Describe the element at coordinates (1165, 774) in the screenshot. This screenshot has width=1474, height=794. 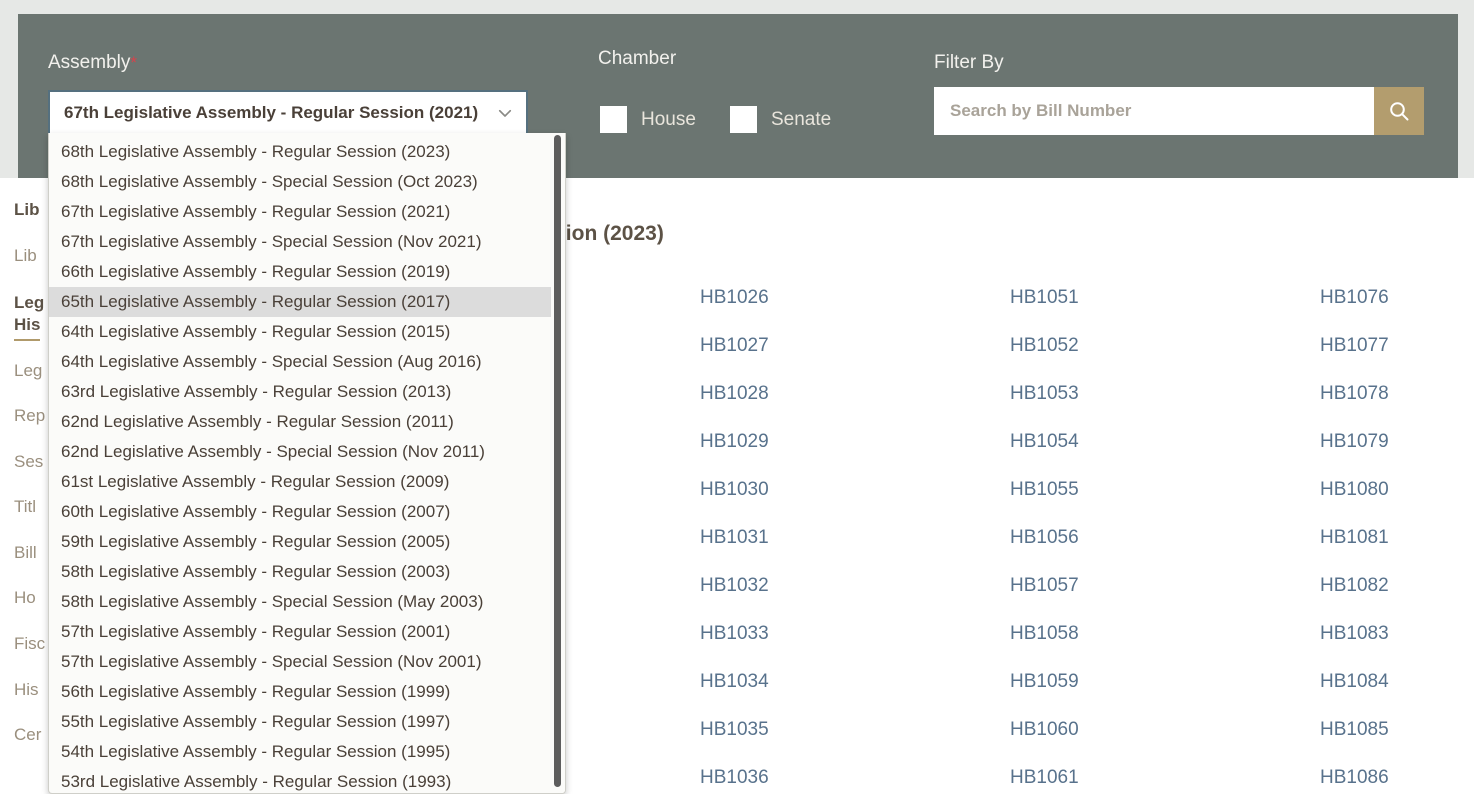
I see `bill-link: HB1061` at that location.